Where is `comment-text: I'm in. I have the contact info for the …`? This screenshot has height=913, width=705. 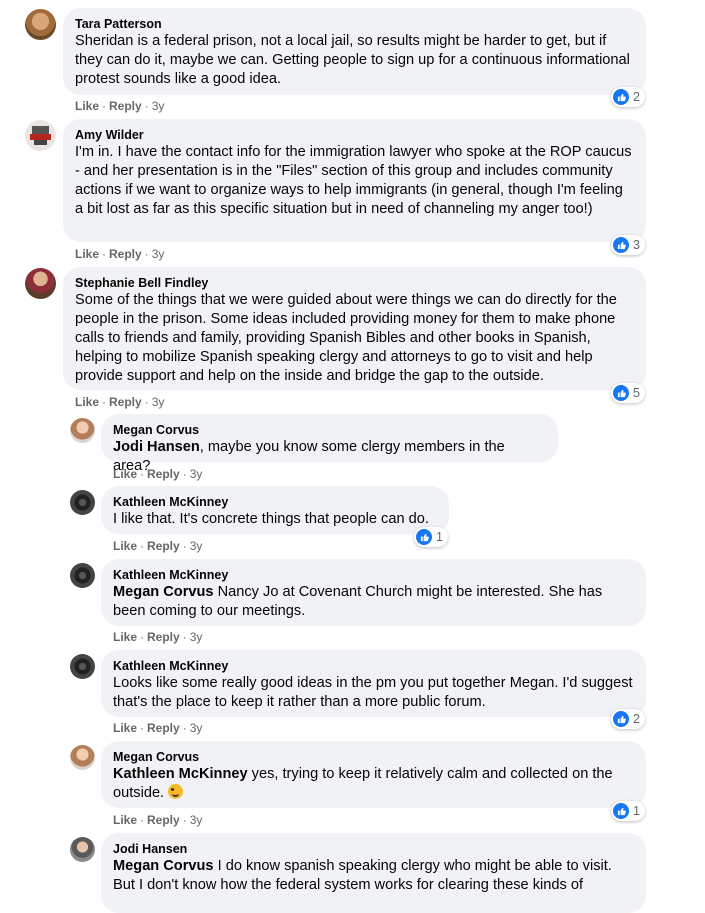
comment-text: I'm in. I have the contact info for the … is located at coordinates (353, 180).